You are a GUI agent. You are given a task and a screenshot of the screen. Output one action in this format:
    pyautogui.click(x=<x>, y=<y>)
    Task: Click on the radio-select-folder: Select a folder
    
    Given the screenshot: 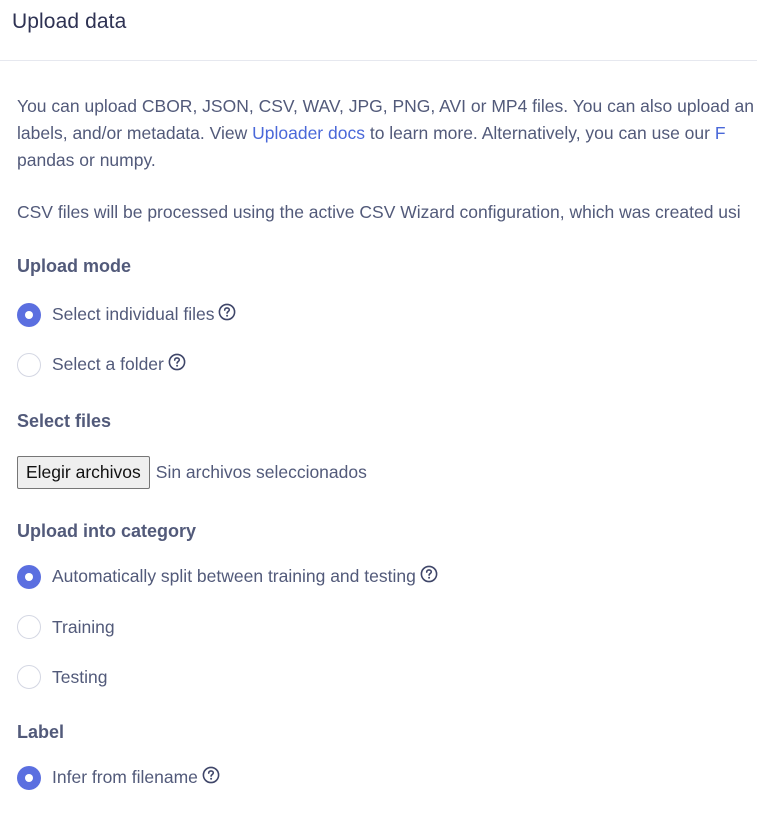 What is the action you would take?
    pyautogui.click(x=387, y=365)
    